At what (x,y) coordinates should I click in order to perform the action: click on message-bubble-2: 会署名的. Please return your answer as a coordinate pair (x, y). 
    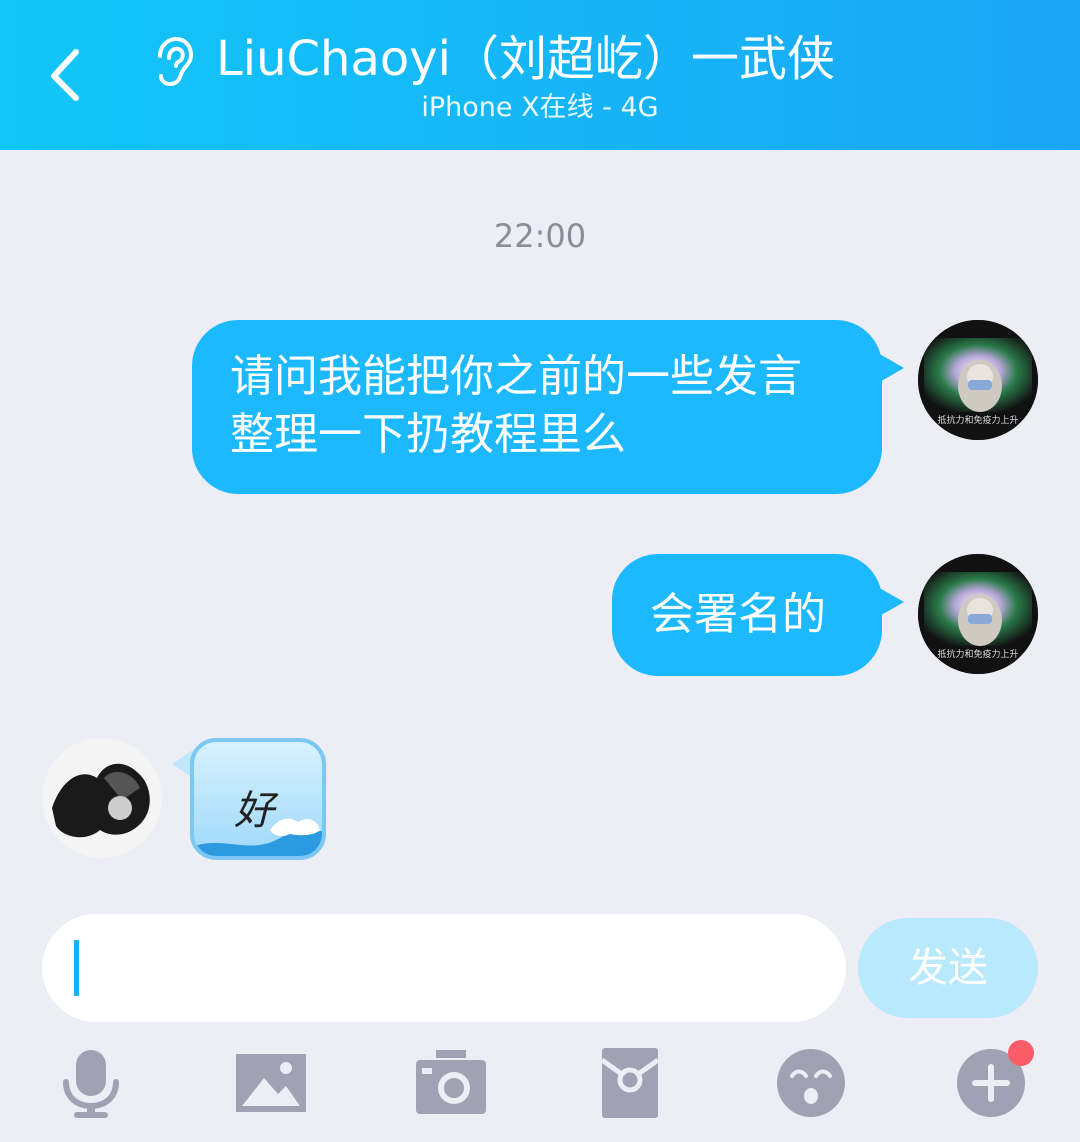
    Looking at the image, I should click on (747, 615).